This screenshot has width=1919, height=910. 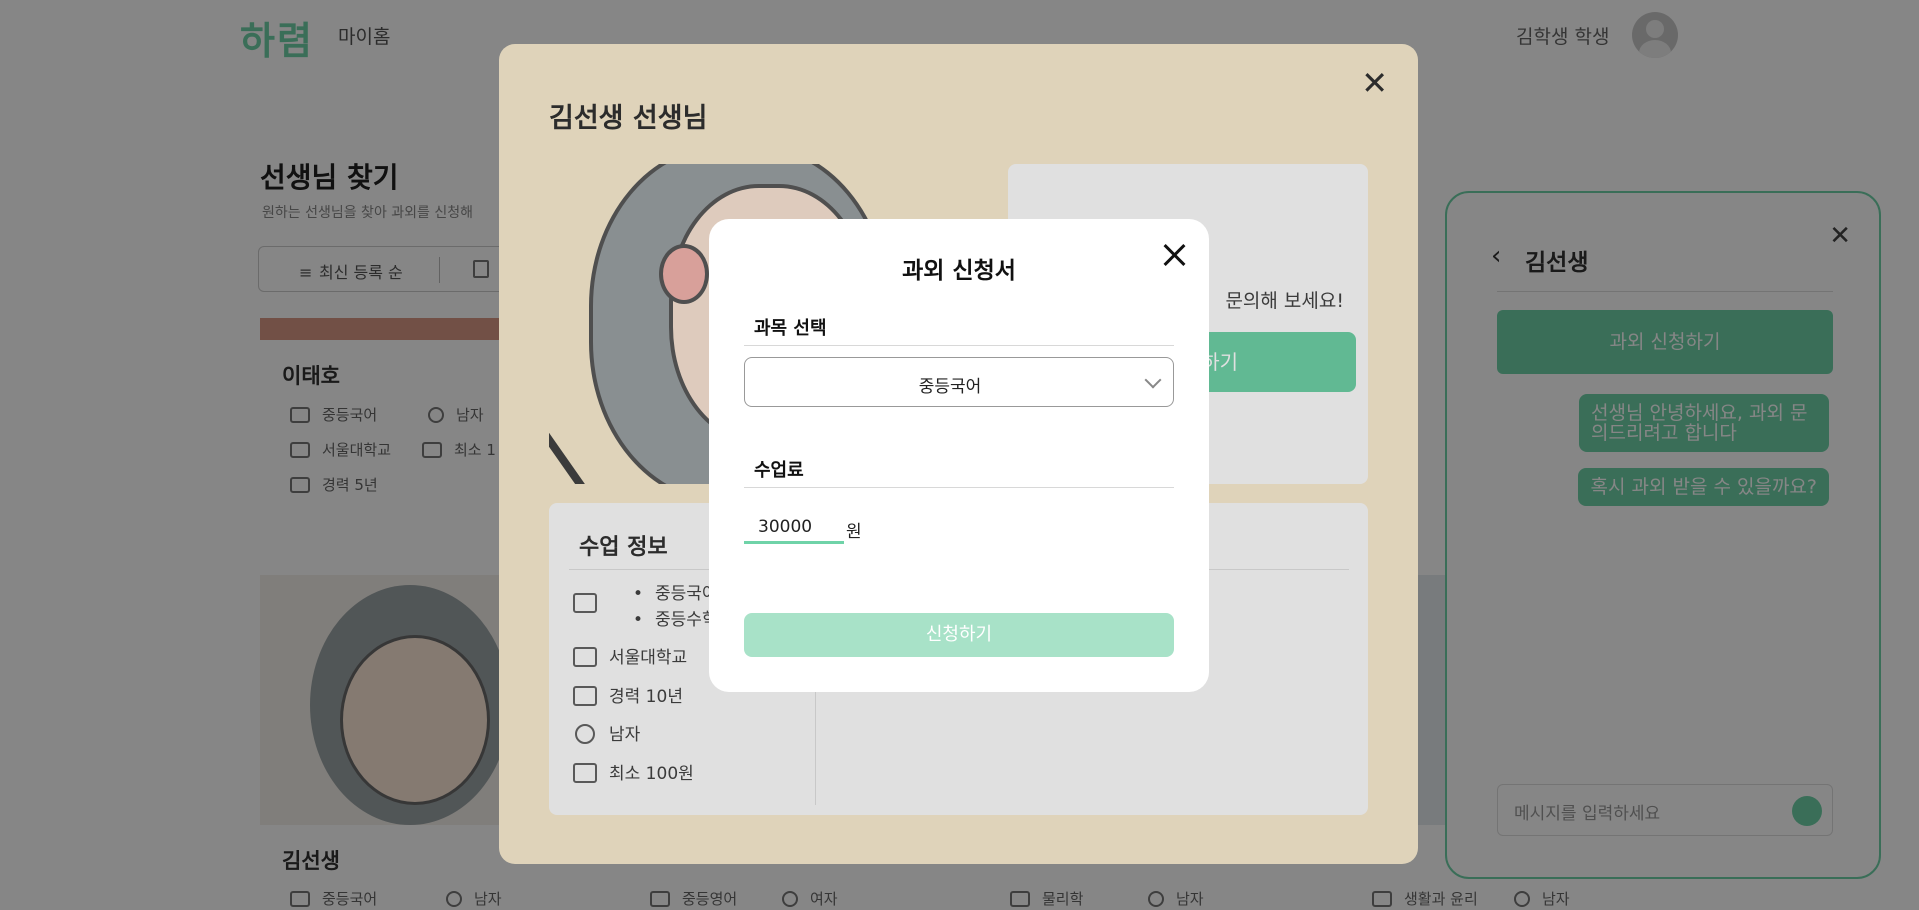 What do you see at coordinates (959, 271) in the screenshot?
I see `dialog-title: 과외 신청서` at bounding box center [959, 271].